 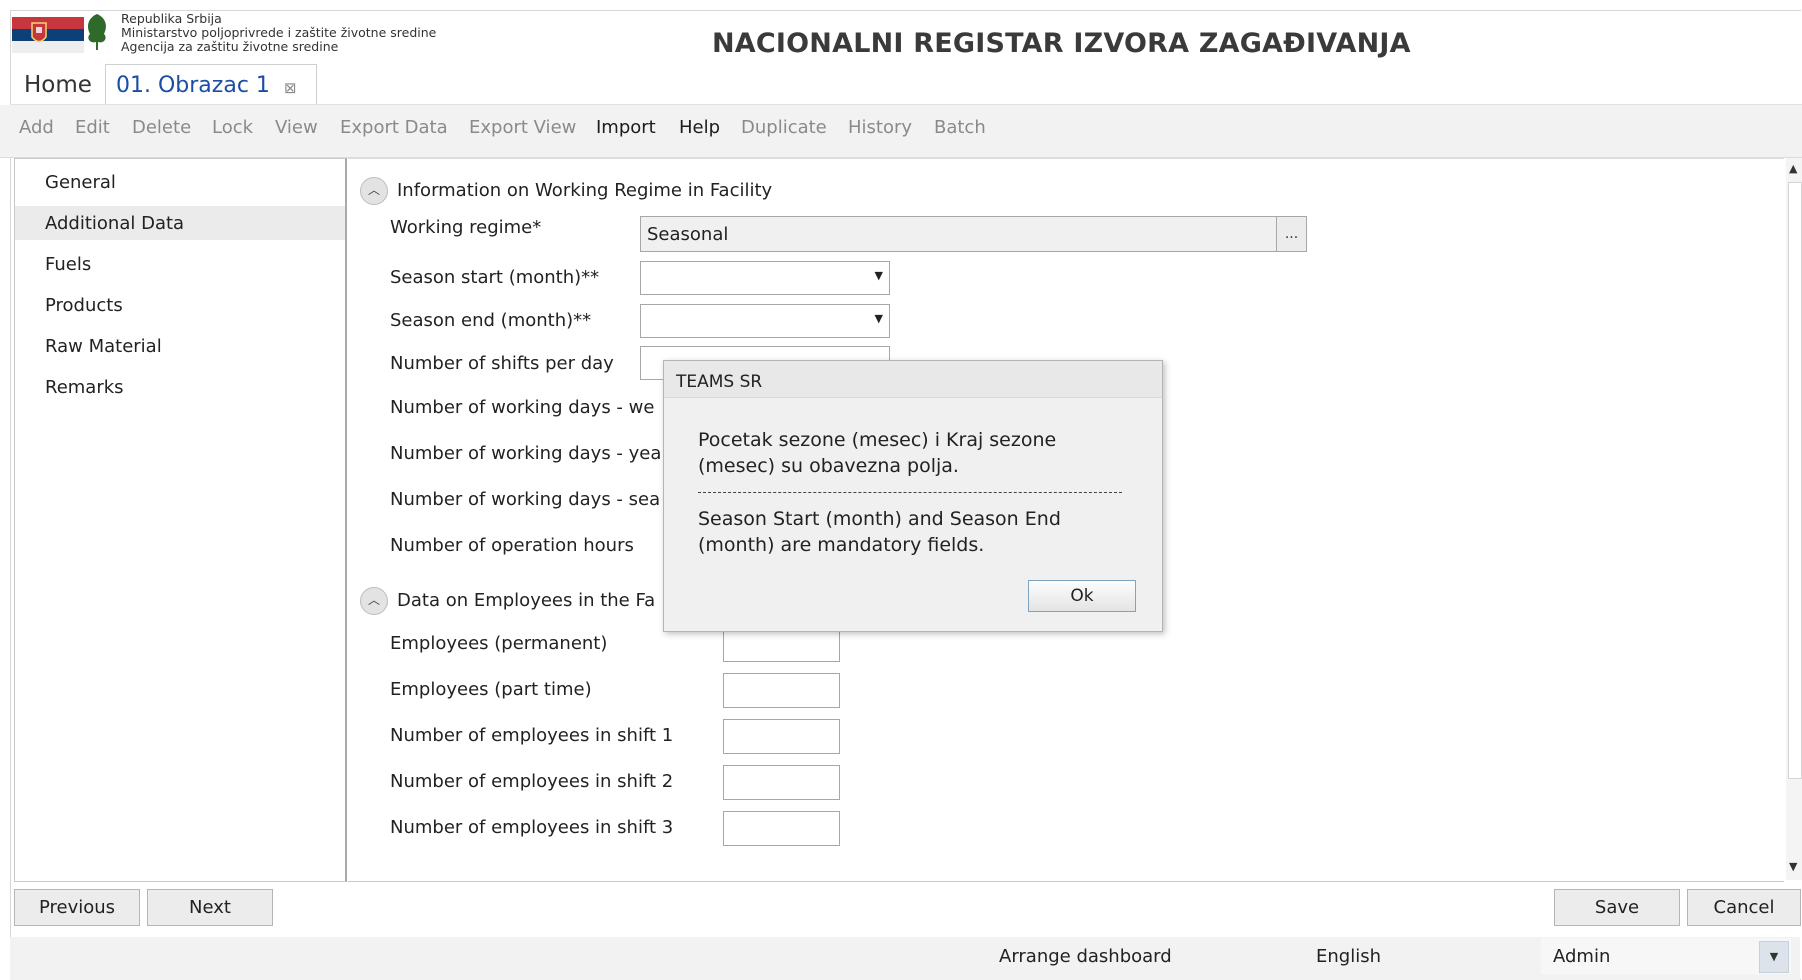 What do you see at coordinates (688, 234) in the screenshot?
I see `working-regime-value: Seasonal` at bounding box center [688, 234].